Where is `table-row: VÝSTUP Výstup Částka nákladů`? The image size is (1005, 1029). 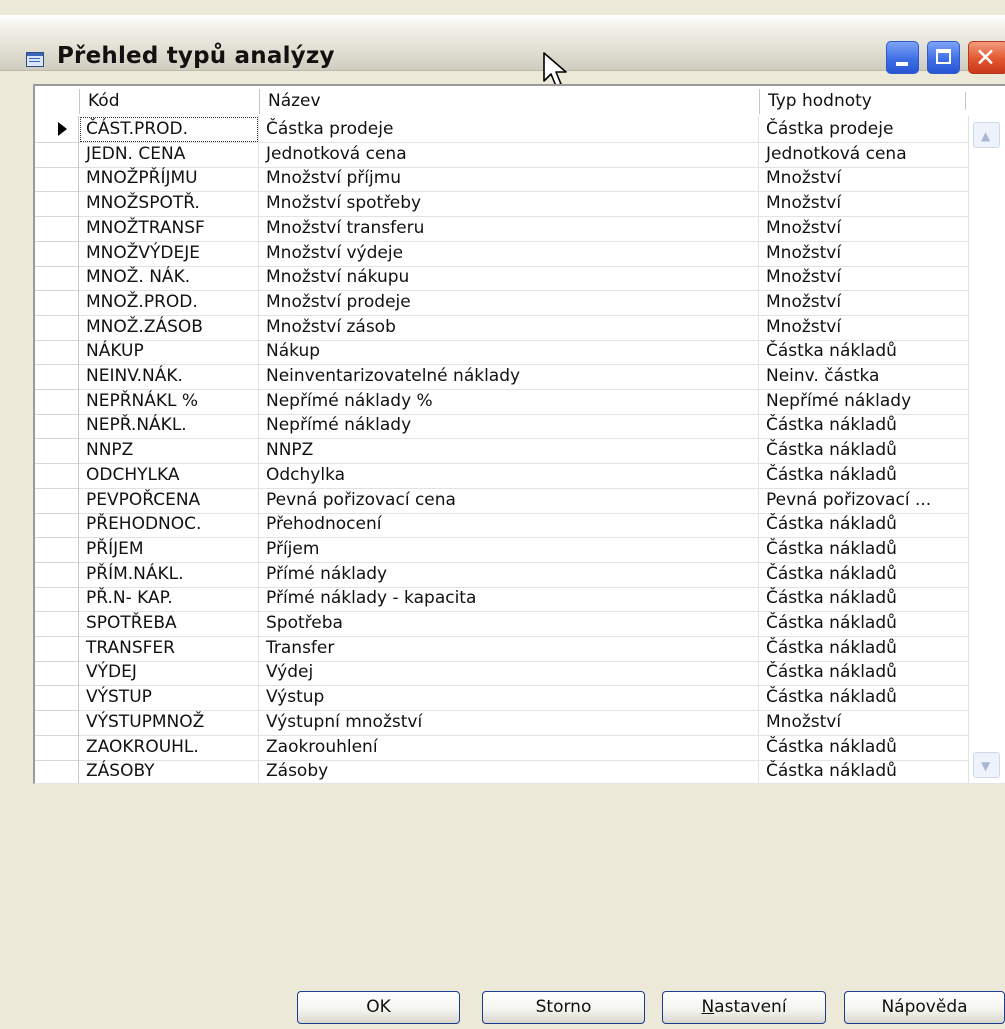 table-row: VÝSTUP Výstup Částka nákladů is located at coordinates (520, 698).